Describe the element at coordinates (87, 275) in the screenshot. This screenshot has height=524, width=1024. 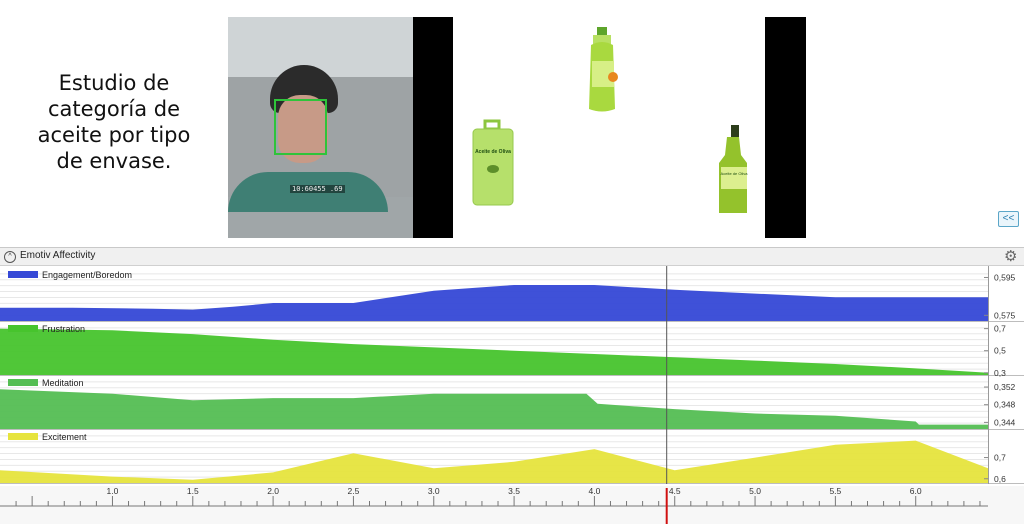
I see `legend-label-engagement: Engagement/Boredom` at that location.